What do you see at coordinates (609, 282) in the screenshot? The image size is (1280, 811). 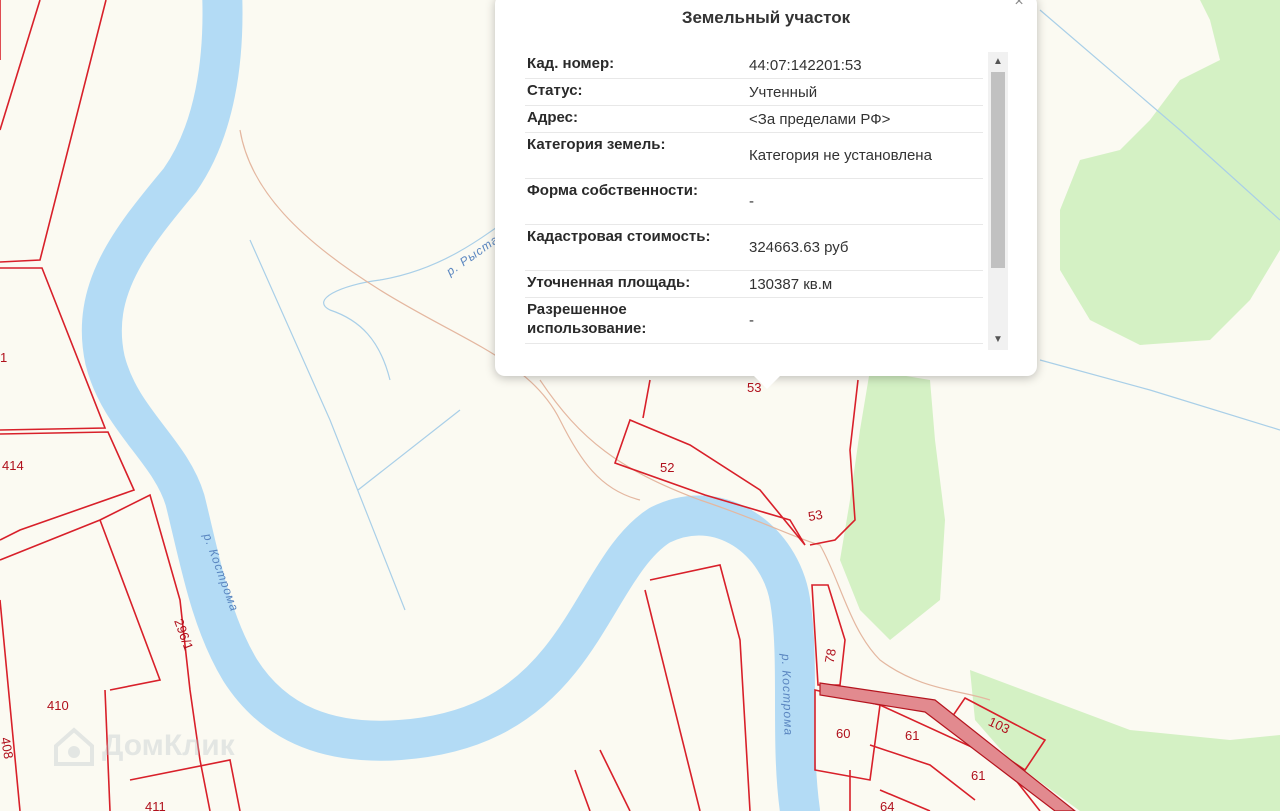 I see `row-key: Уточненная площадь:` at bounding box center [609, 282].